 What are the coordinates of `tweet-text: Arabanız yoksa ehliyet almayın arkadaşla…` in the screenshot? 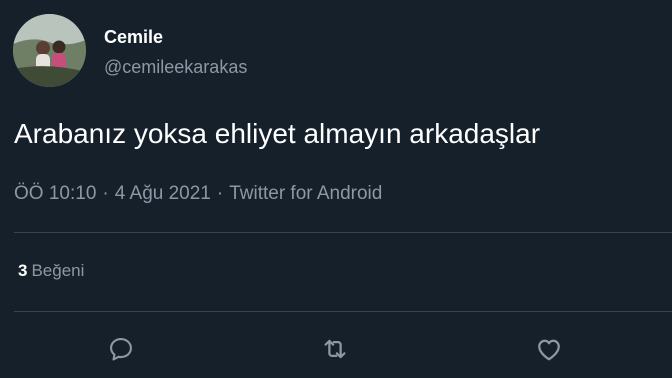 It's located at (277, 133).